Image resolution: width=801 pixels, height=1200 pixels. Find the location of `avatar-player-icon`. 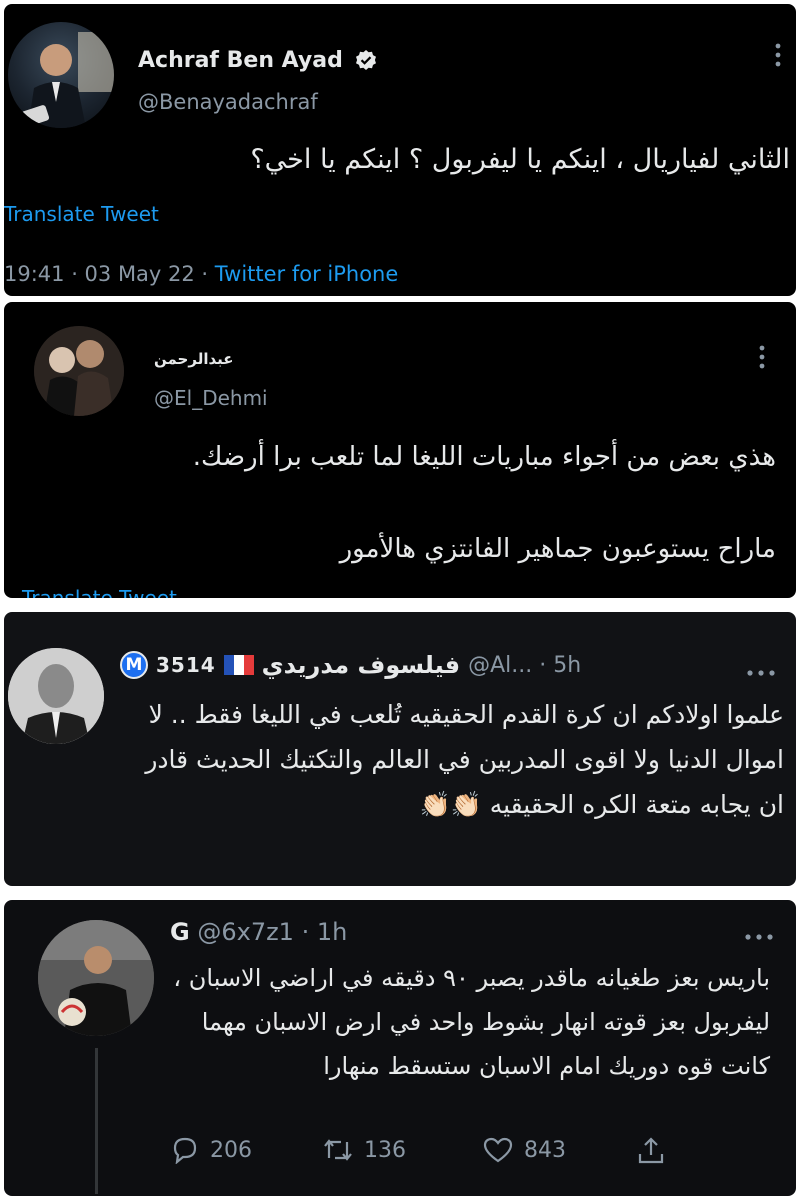

avatar-player-icon is located at coordinates (96, 978).